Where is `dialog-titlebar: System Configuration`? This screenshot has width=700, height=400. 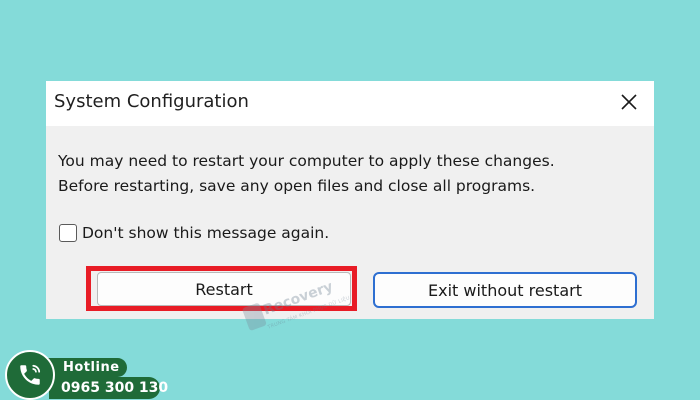 dialog-titlebar: System Configuration is located at coordinates (350, 103).